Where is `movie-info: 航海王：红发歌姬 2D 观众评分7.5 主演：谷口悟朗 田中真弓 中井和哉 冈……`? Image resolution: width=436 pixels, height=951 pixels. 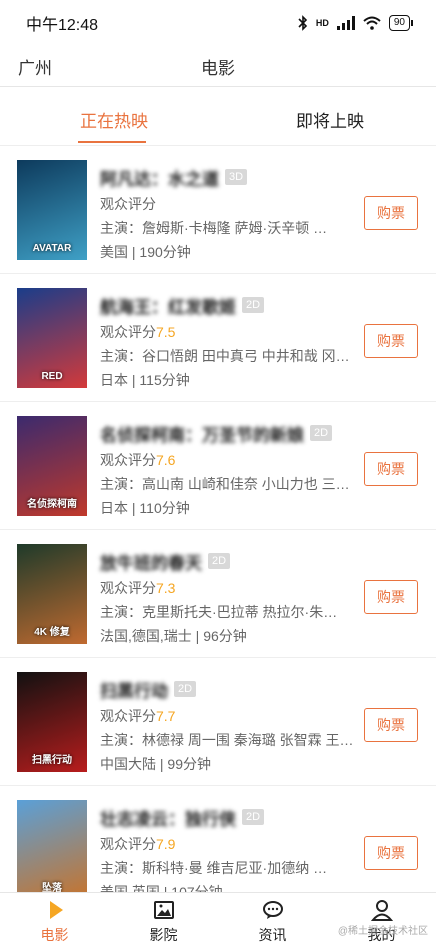
movie-info: 航海王：红发歌姬 2D 观众评分7.5 主演：谷口悟朗 田中真弓 中井和哉 冈…… is located at coordinates (227, 342).